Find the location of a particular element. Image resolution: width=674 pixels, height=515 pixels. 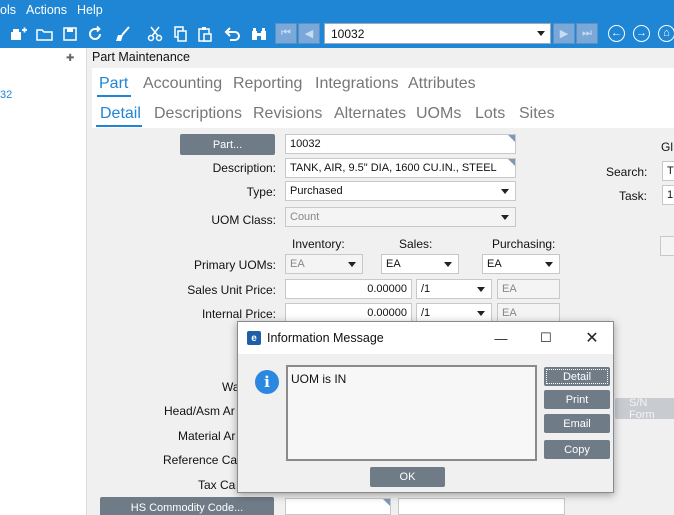

menu-actions: Actions is located at coordinates (46, 12).